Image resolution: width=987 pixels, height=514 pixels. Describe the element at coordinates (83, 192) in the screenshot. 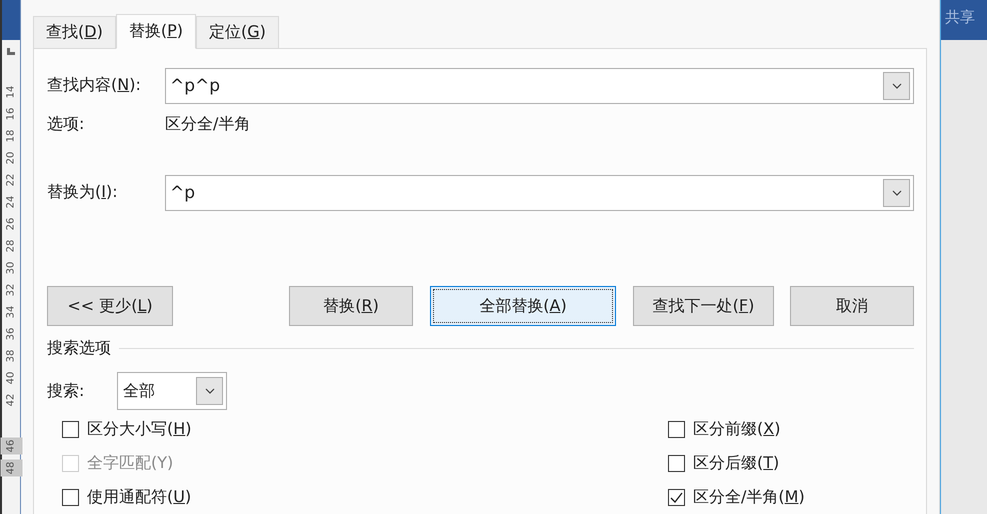

I see `replace-label: 替换为(I):` at that location.